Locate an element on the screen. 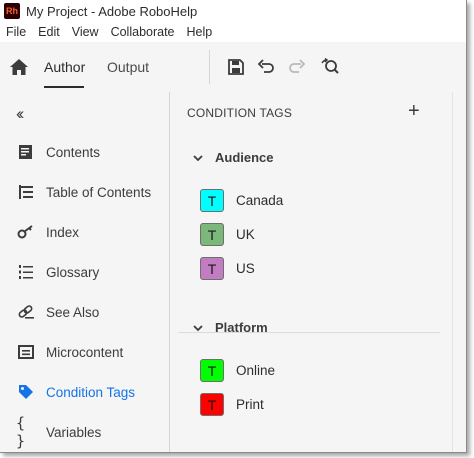 The image size is (474, 458). tag-item-online: T Online is located at coordinates (237, 370).